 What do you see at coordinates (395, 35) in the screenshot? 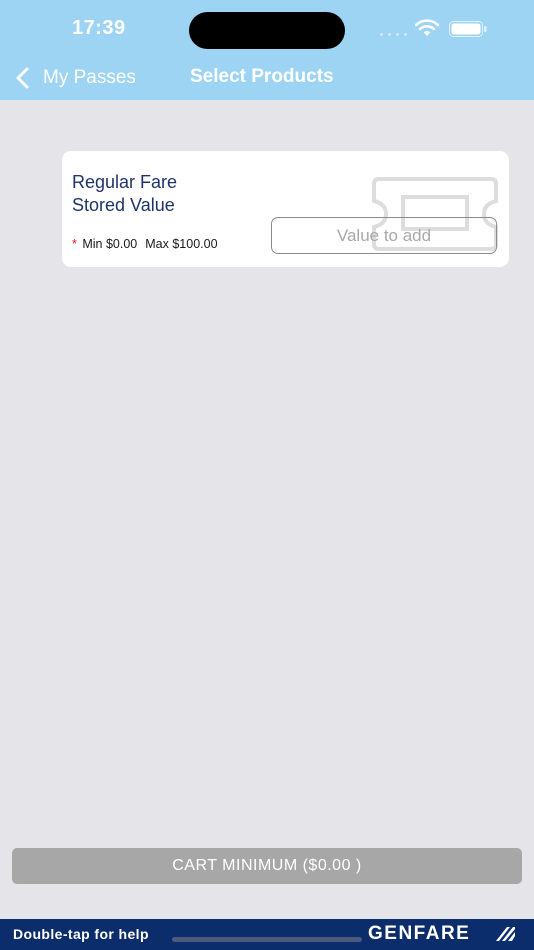
I see `cellular-signal-icon` at bounding box center [395, 35].